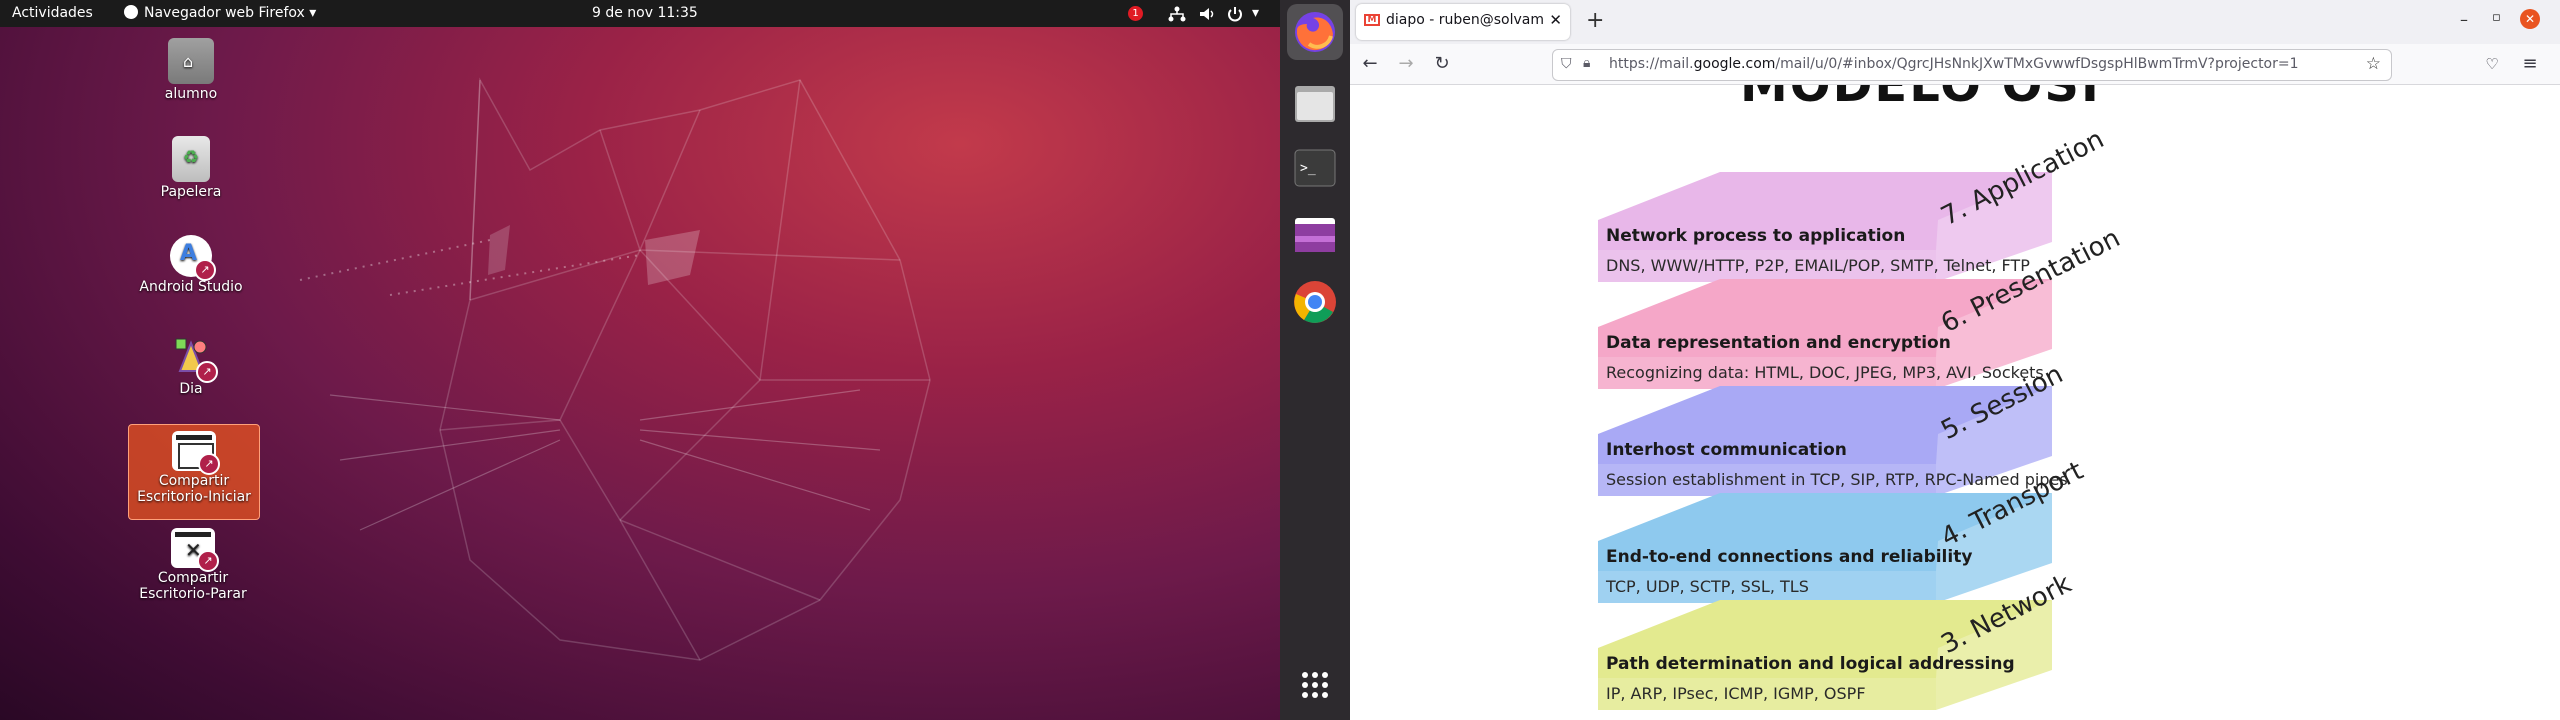  I want to click on dock-files, so click(1315, 104).